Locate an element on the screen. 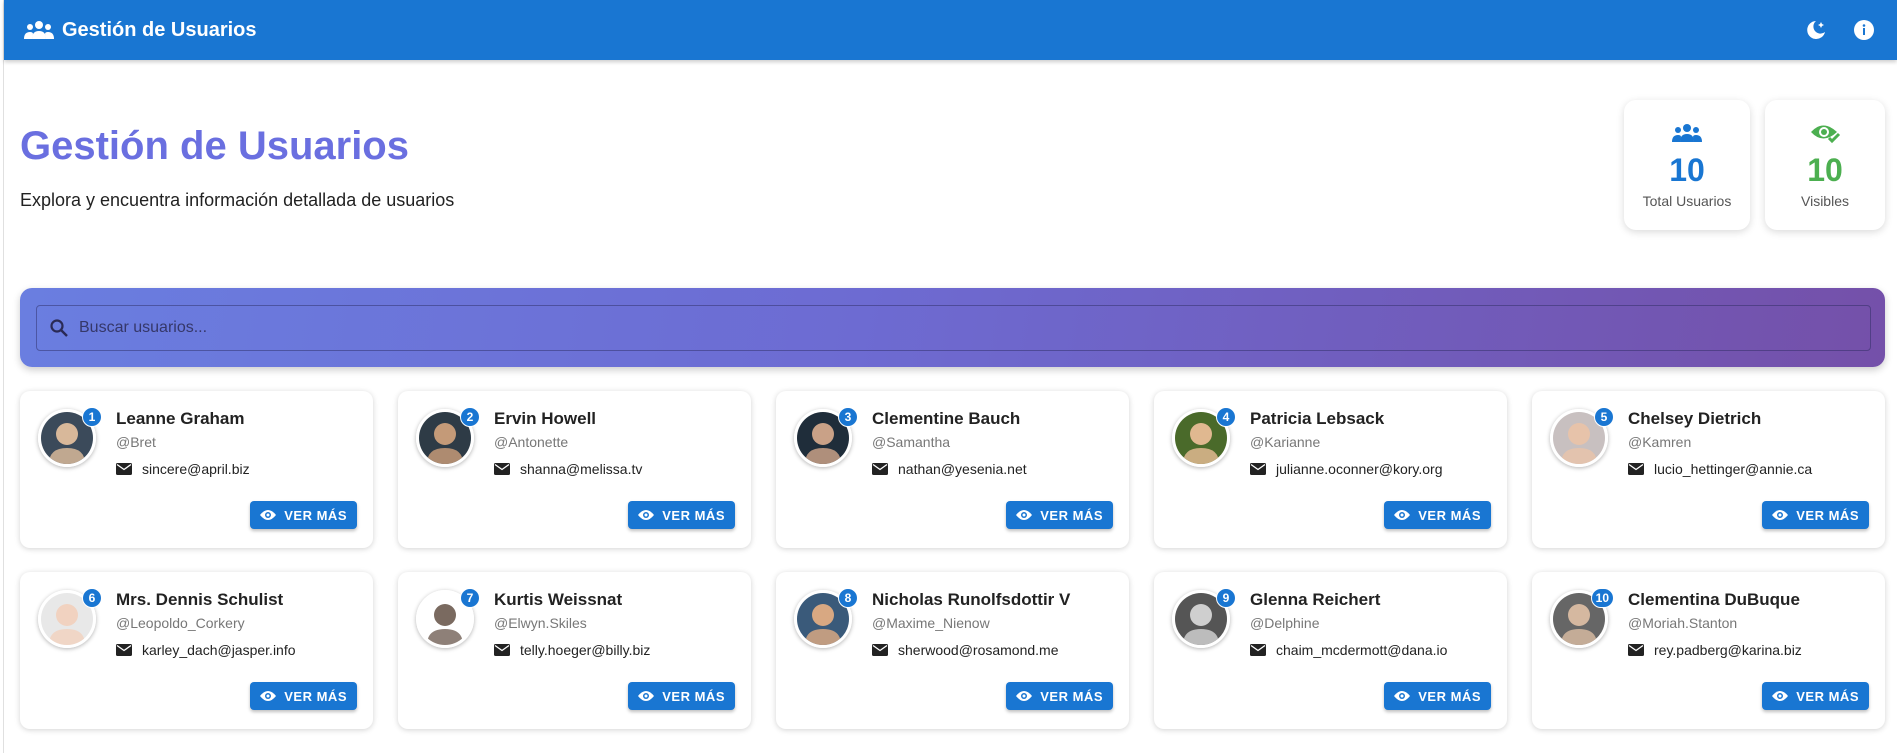  user-email-text: telly.hoeger@billy.biz is located at coordinates (585, 650).